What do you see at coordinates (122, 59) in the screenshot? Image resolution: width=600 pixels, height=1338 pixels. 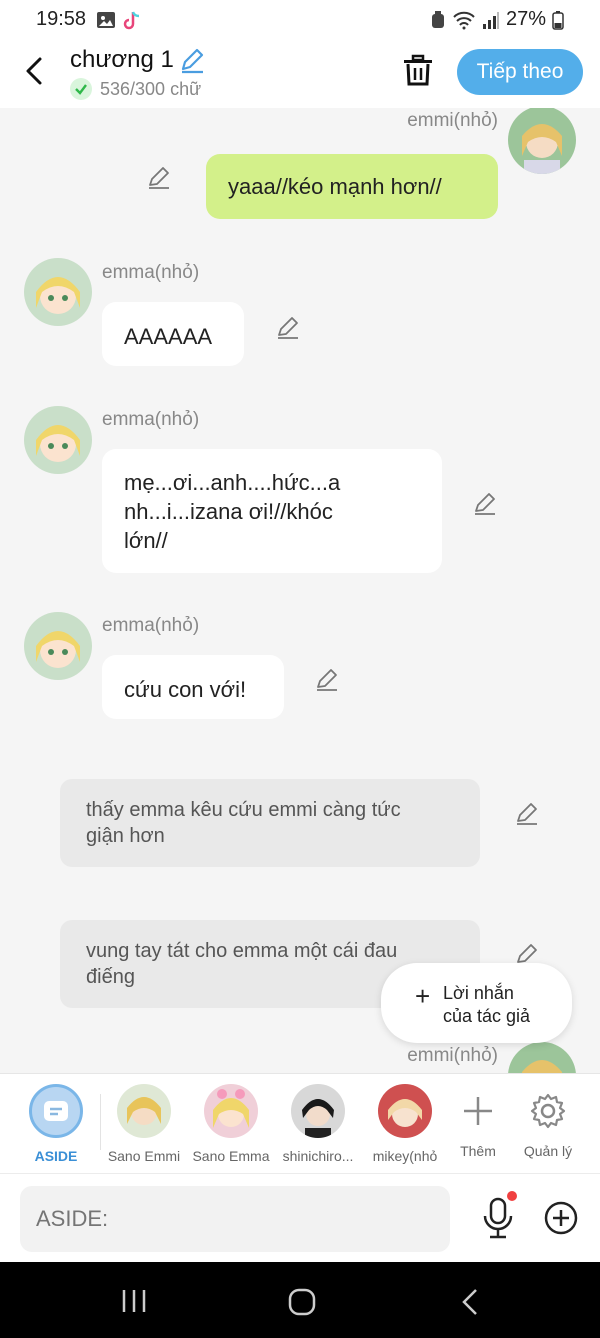 I see `chapter-title: chương 1` at bounding box center [122, 59].